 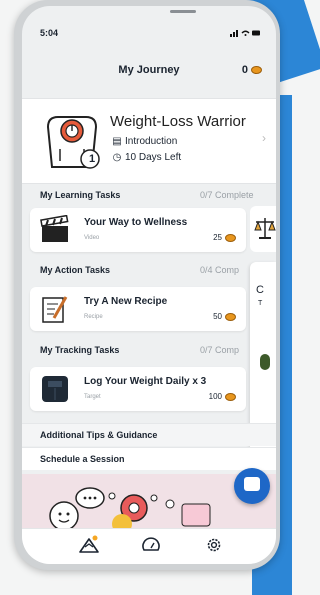 What do you see at coordinates (149, 70) in the screenshot?
I see `page-title: My Journey` at bounding box center [149, 70].